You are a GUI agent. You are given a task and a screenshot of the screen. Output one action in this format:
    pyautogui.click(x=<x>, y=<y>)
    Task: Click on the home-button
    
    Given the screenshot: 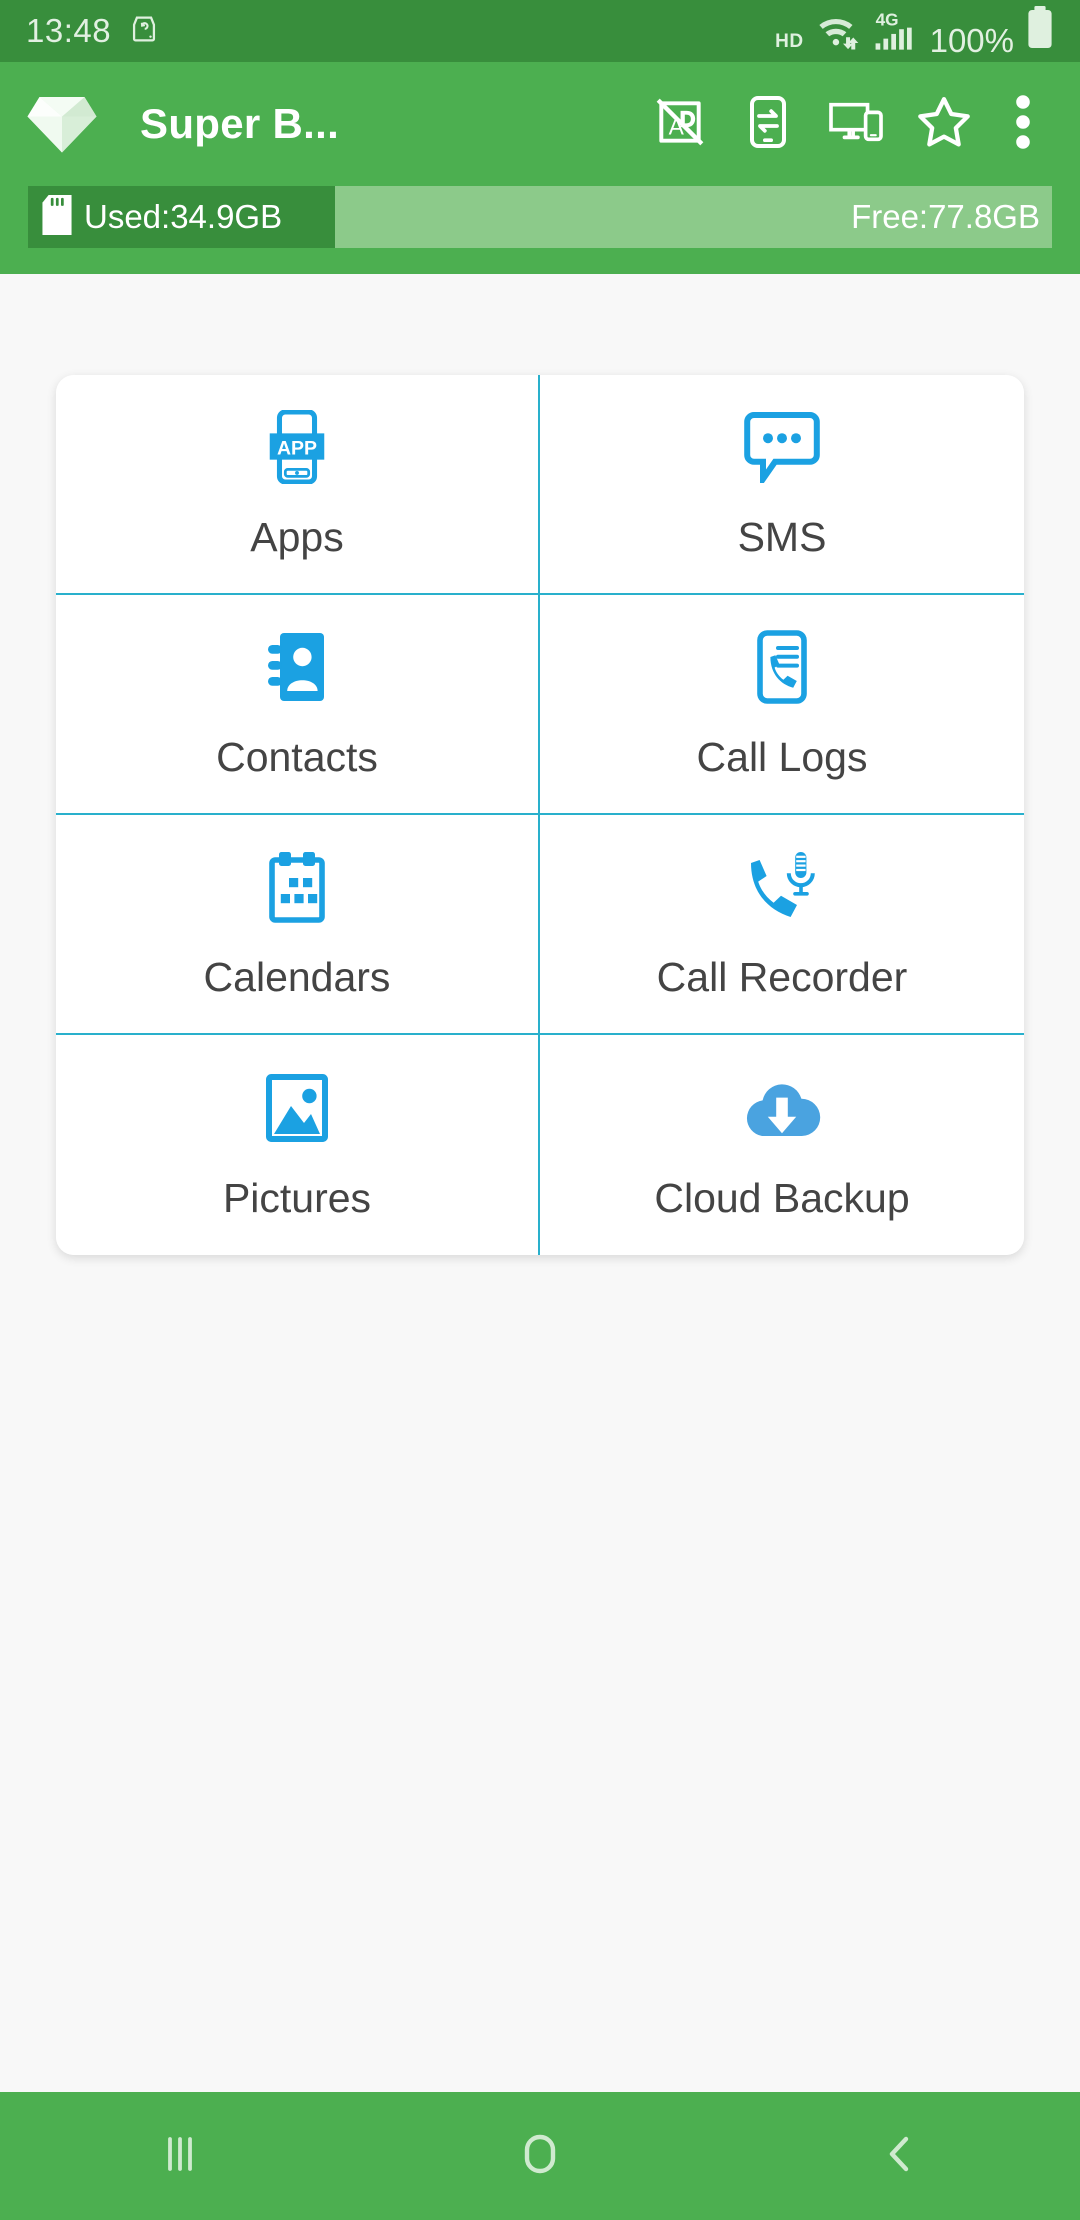 What is the action you would take?
    pyautogui.click(x=540, y=2156)
    